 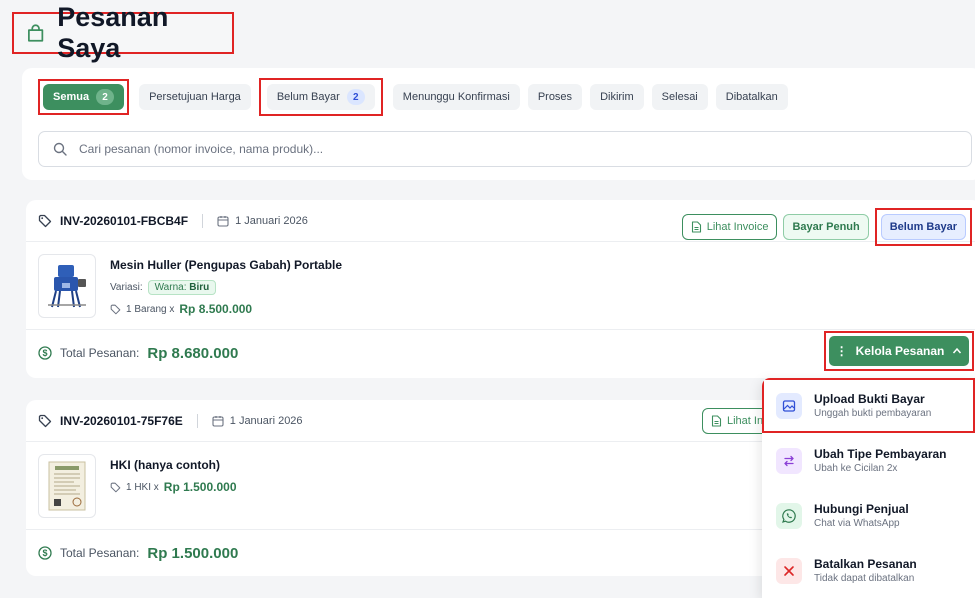 I want to click on view-invoice-label: Lihat In, so click(x=745, y=421).